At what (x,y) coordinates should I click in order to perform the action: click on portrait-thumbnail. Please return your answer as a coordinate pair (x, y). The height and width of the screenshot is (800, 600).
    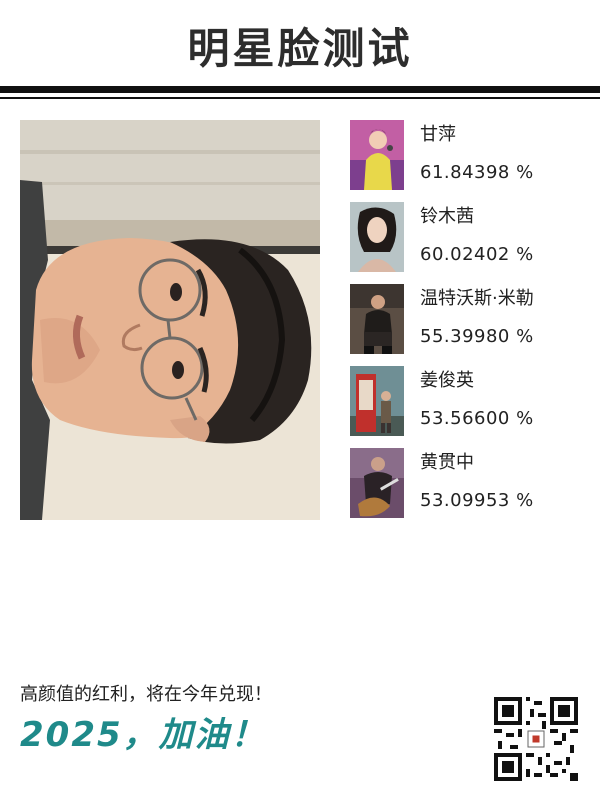
    Looking at the image, I should click on (377, 237).